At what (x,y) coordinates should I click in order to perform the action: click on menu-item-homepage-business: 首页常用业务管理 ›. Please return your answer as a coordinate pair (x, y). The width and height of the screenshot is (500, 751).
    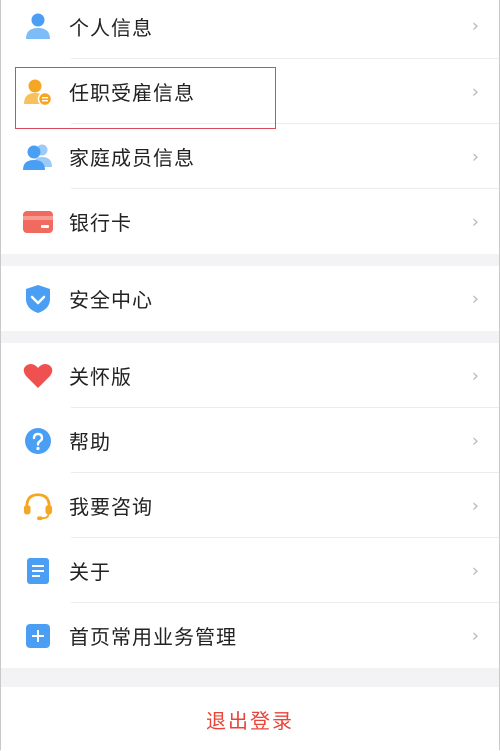
    Looking at the image, I should click on (250, 635).